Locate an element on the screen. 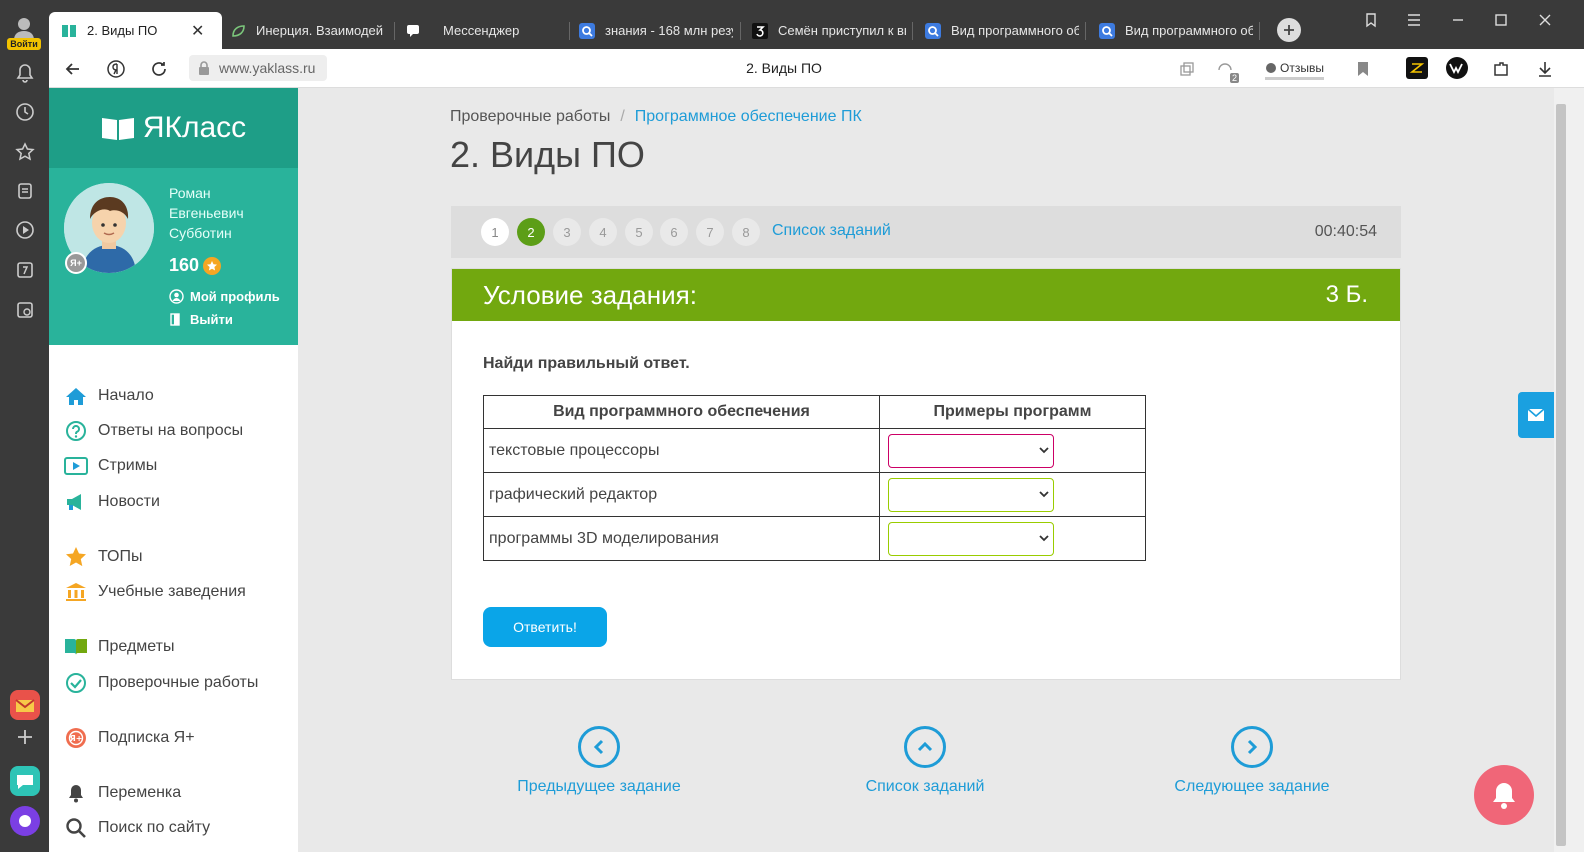  timer: 00:40:54 is located at coordinates (1345, 231).